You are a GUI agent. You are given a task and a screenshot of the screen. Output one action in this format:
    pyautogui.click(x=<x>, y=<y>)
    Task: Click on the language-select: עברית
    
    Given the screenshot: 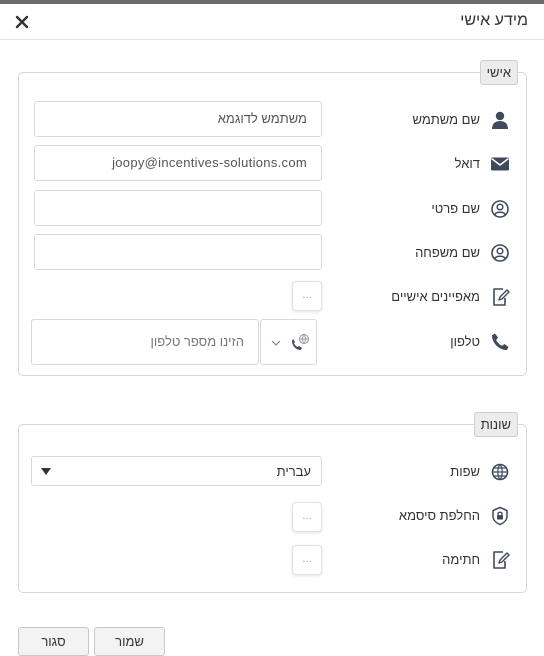 What is the action you would take?
    pyautogui.click(x=176, y=471)
    